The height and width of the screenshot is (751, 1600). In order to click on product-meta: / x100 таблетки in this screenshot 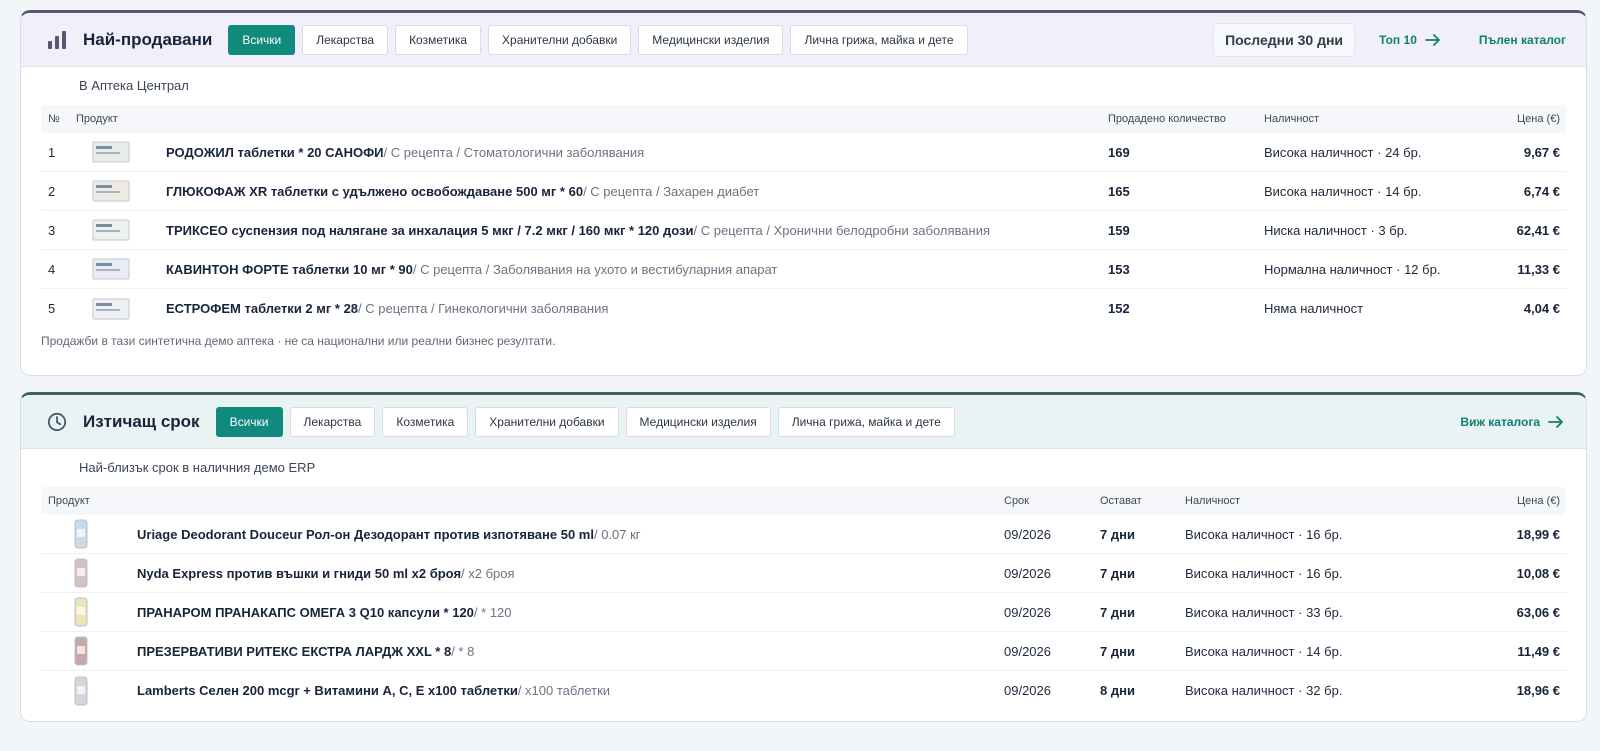, I will do `click(564, 690)`.